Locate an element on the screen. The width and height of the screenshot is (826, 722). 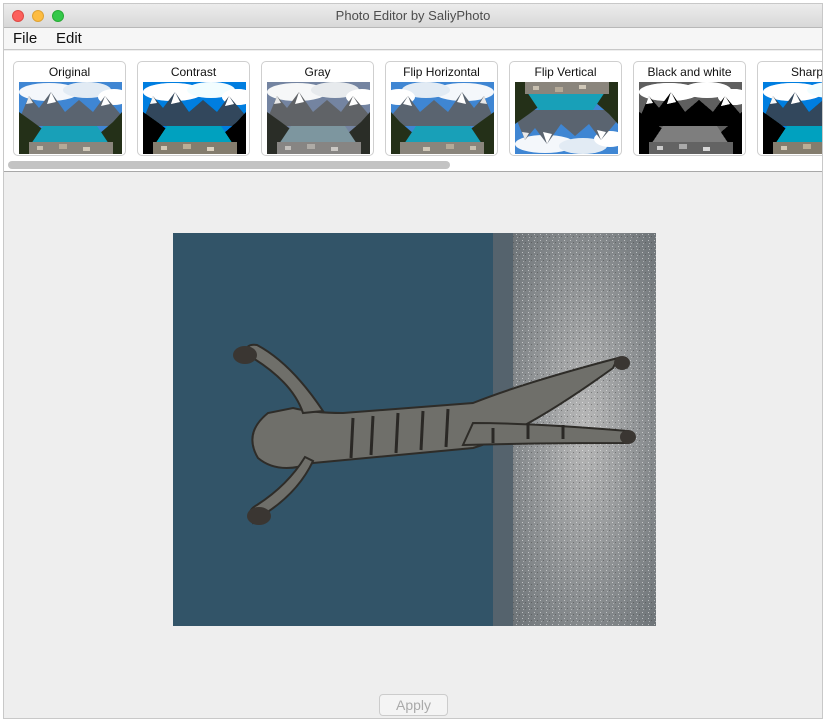
filter-flip-vertical: Flip Vertical is located at coordinates (565, 108).